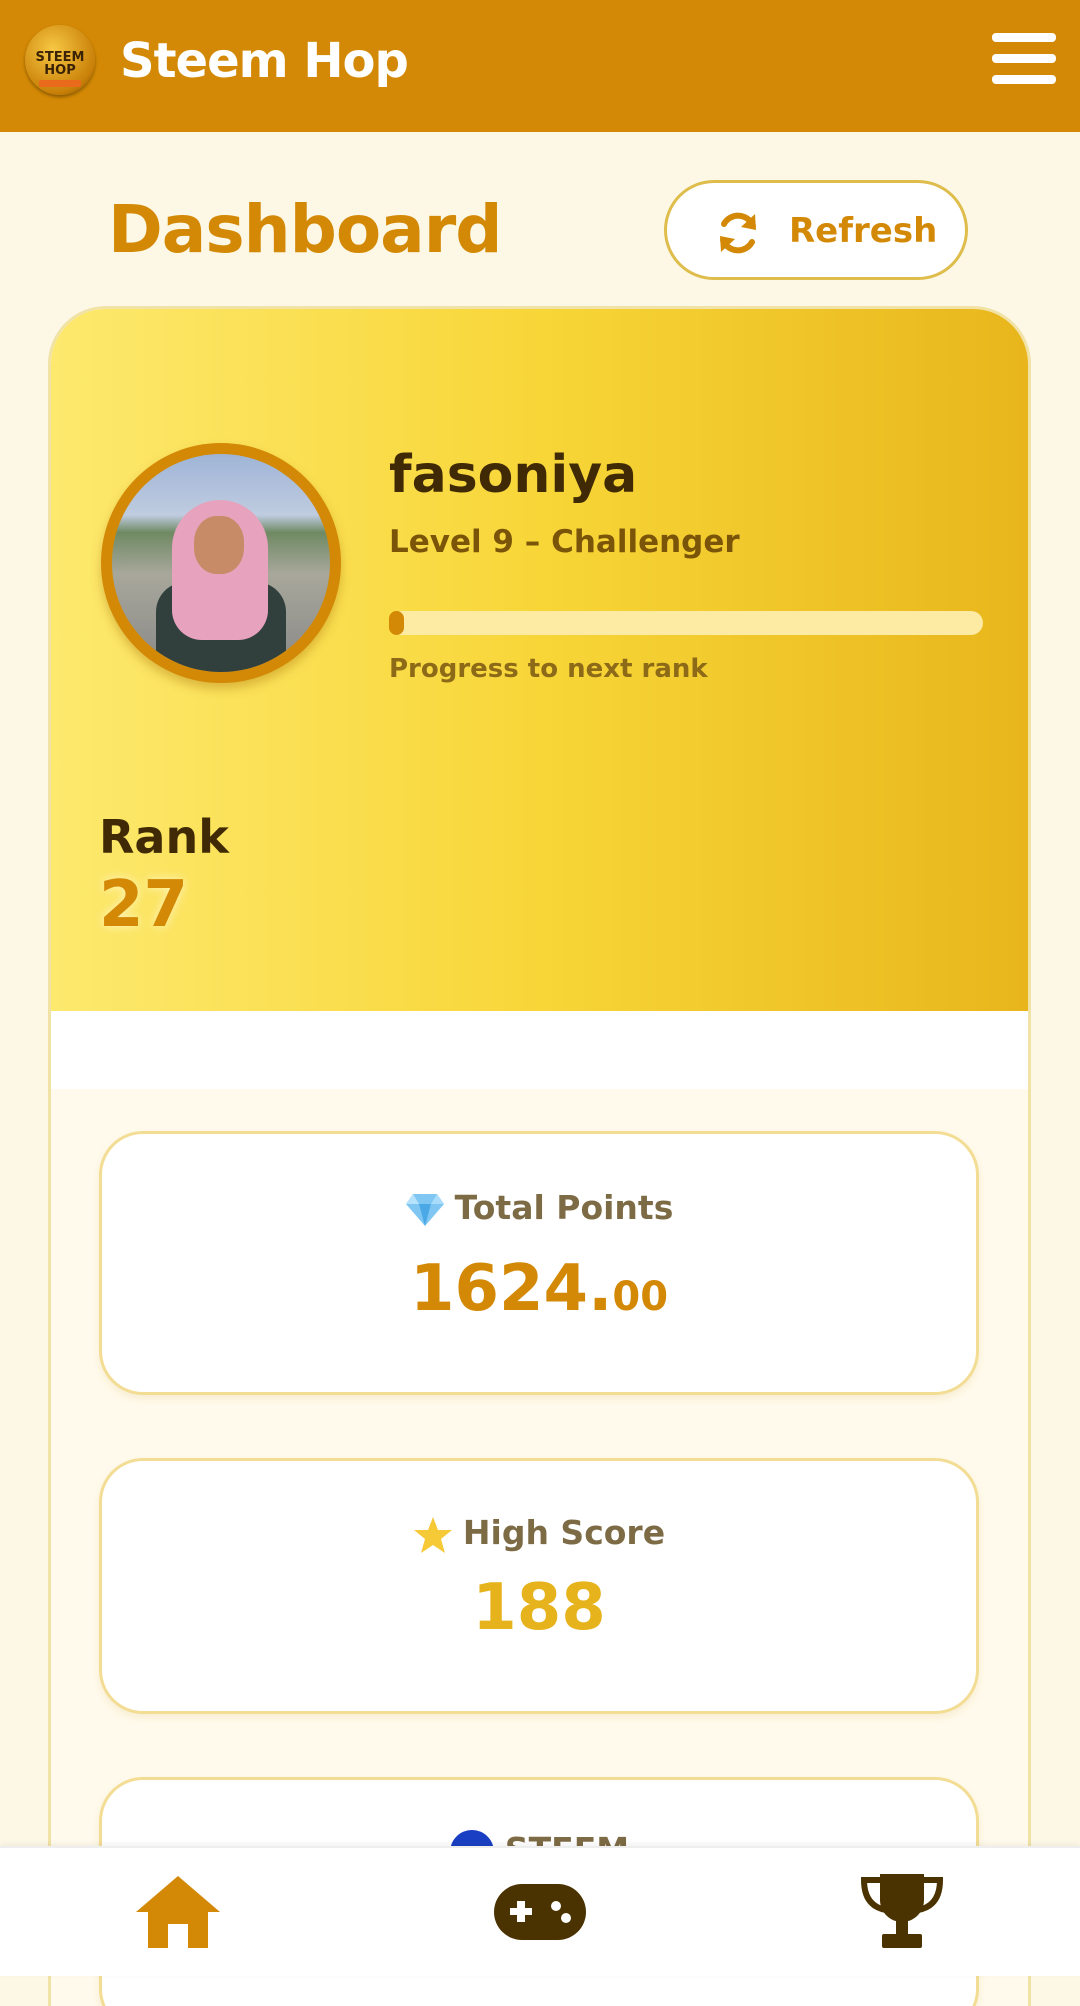 This screenshot has height=2006, width=1080. I want to click on hero-bottom-strip, so click(539, 1050).